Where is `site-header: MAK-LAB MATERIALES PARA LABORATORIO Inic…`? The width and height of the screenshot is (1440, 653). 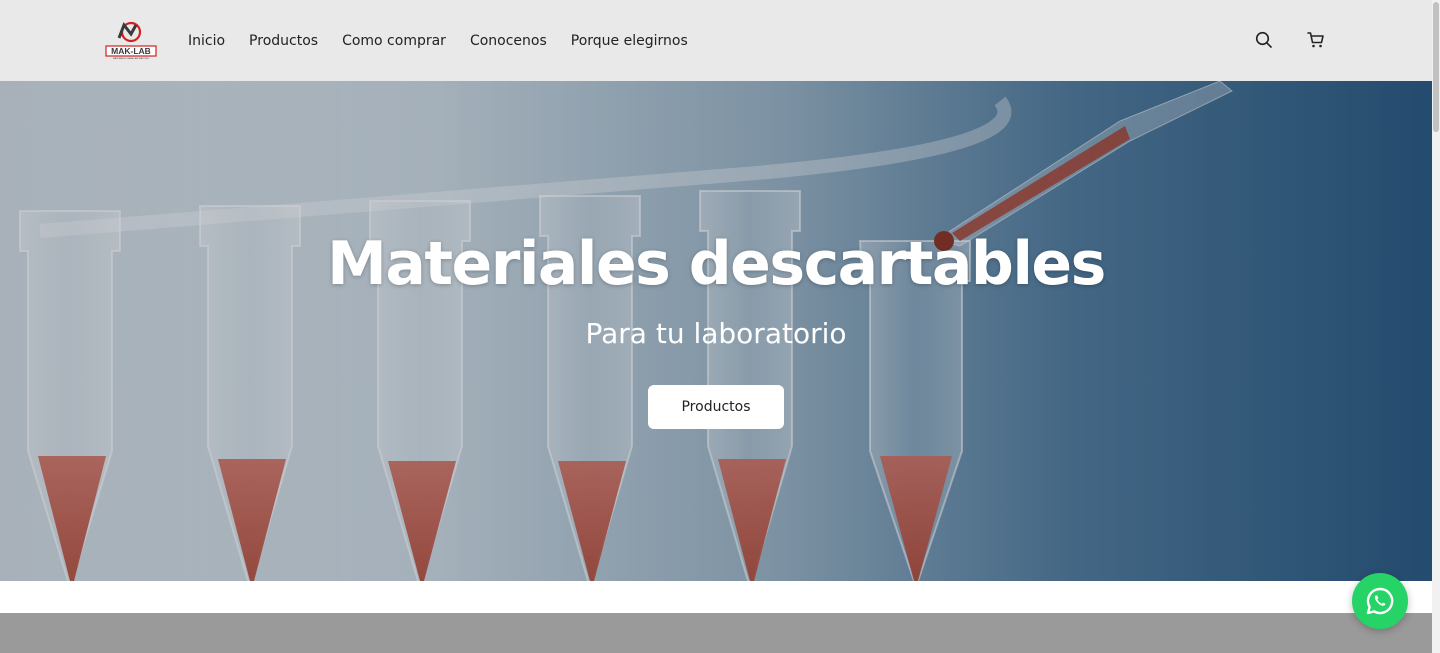
site-header: MAK-LAB MATERIALES PARA LABORATORIO Inic… is located at coordinates (716, 40).